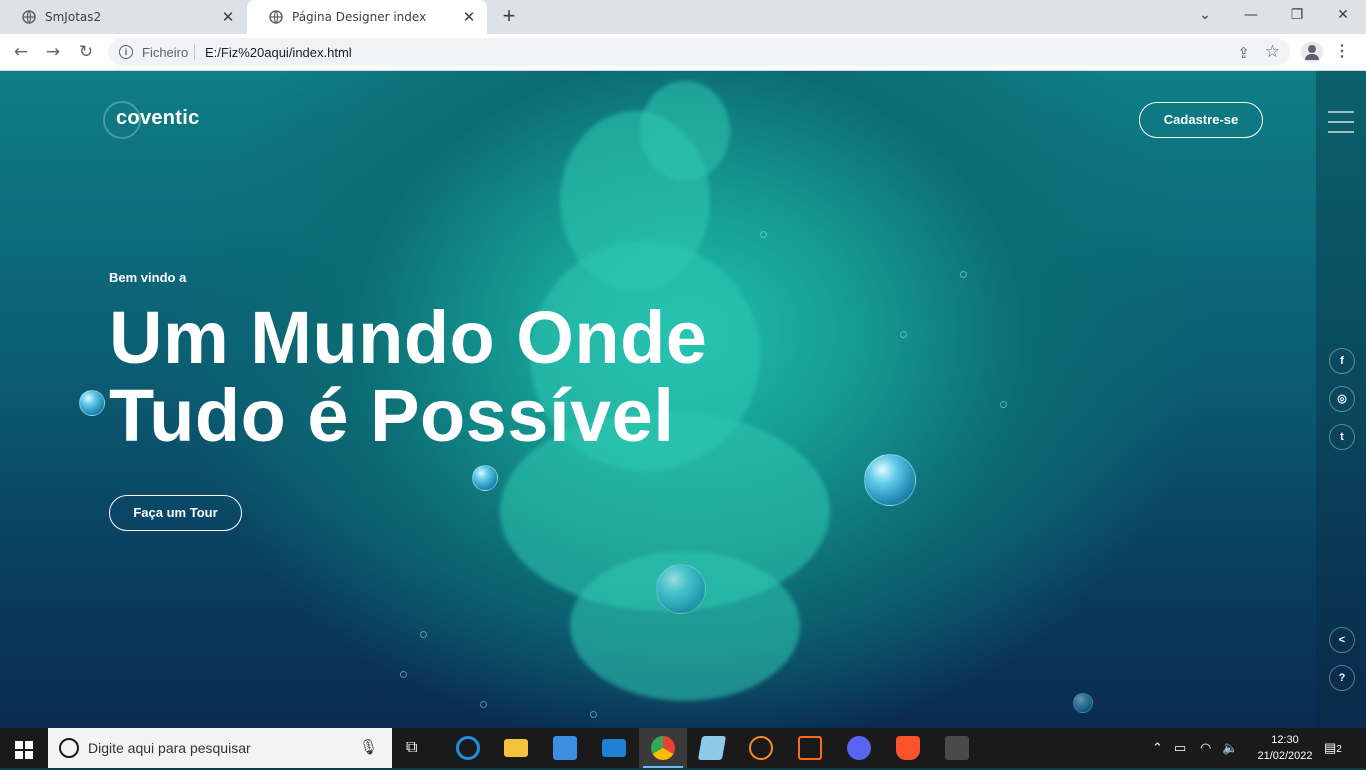 Image resolution: width=1366 pixels, height=770 pixels. Describe the element at coordinates (663, 748) in the screenshot. I see `chrome-icon` at that location.